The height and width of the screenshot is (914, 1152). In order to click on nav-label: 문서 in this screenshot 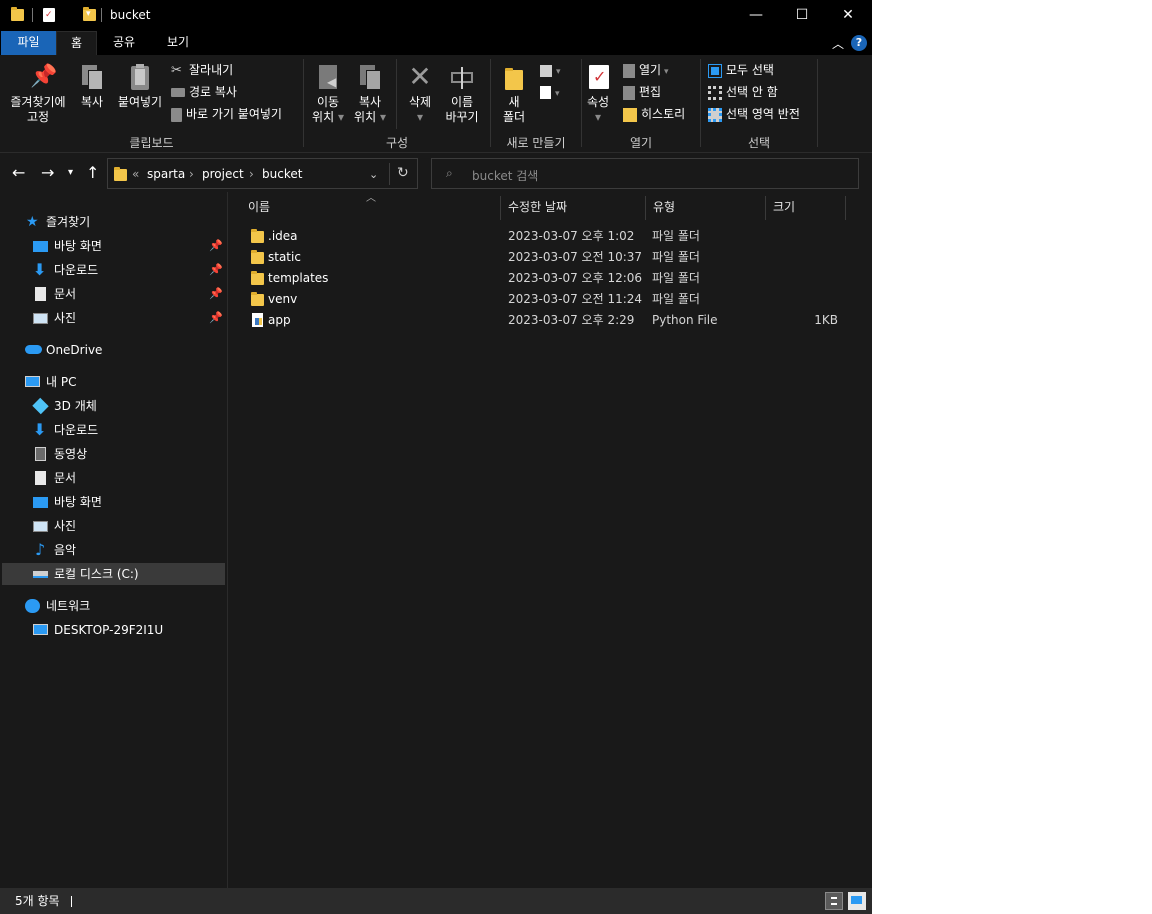, I will do `click(65, 294)`.